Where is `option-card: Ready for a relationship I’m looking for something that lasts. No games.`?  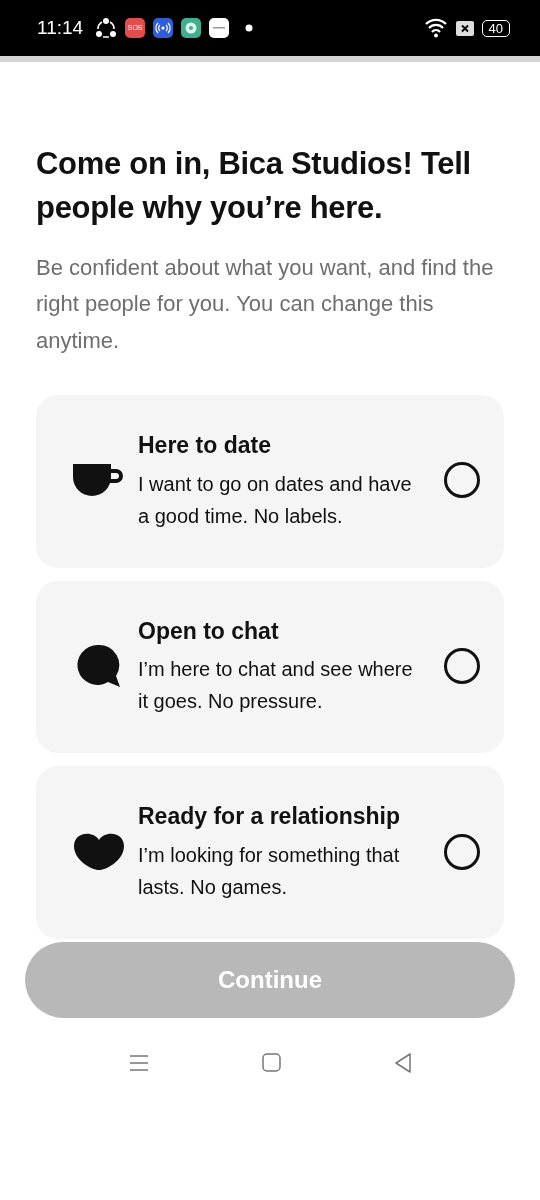 option-card: Ready for a relationship I’m looking for something that lasts. No games. is located at coordinates (270, 852).